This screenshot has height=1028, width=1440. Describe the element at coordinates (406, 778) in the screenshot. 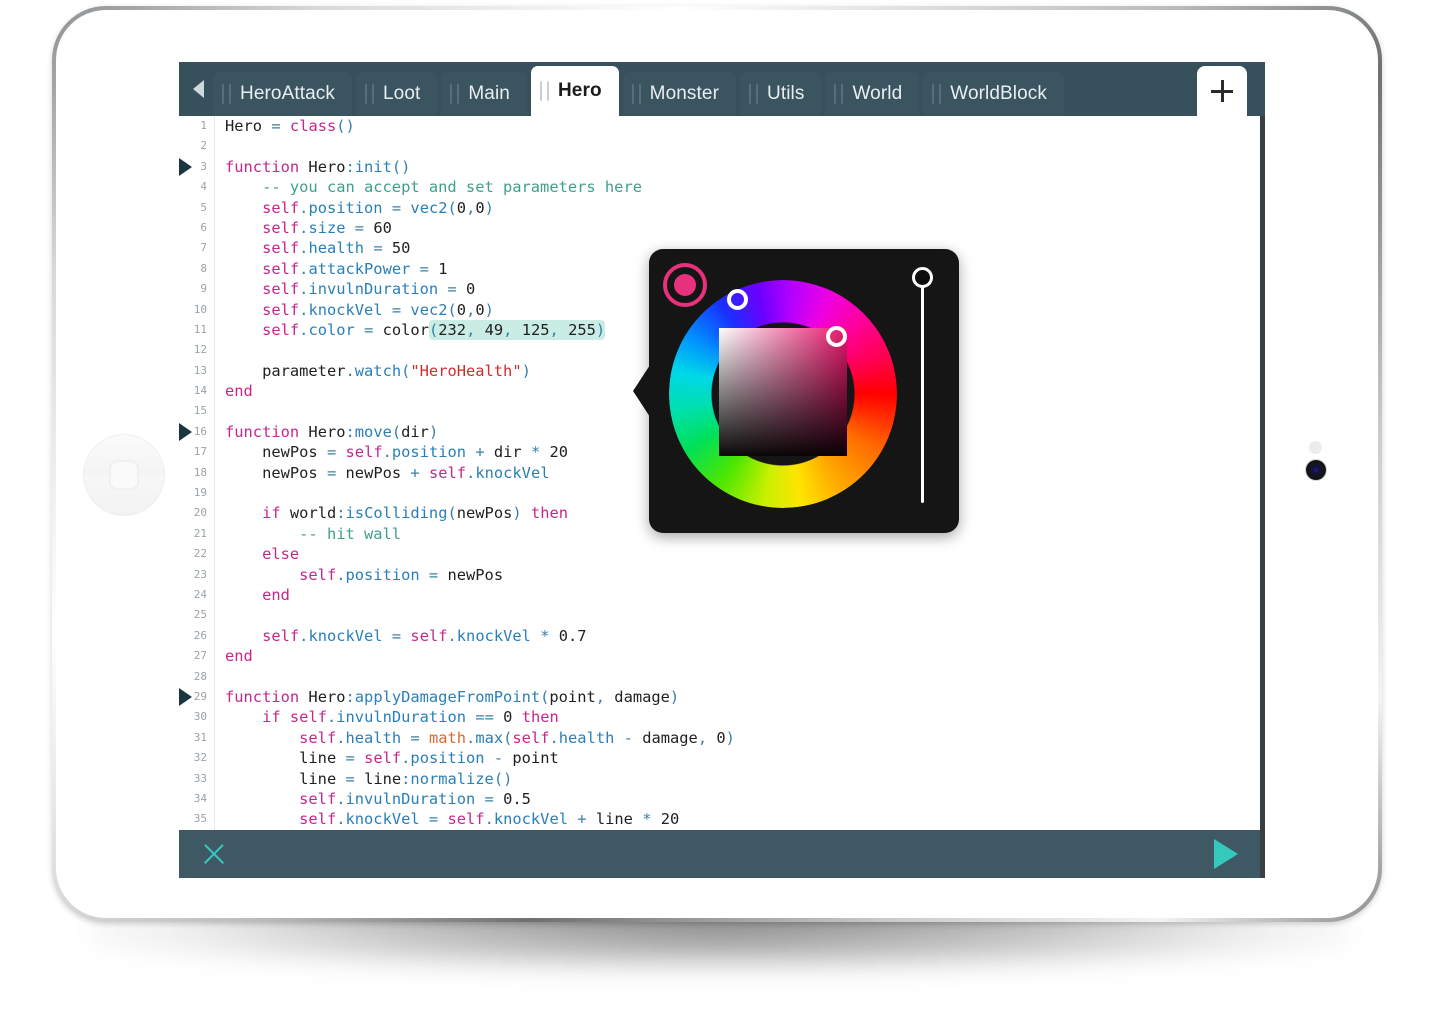

I see `code-line-text: line = line:normalize()` at that location.